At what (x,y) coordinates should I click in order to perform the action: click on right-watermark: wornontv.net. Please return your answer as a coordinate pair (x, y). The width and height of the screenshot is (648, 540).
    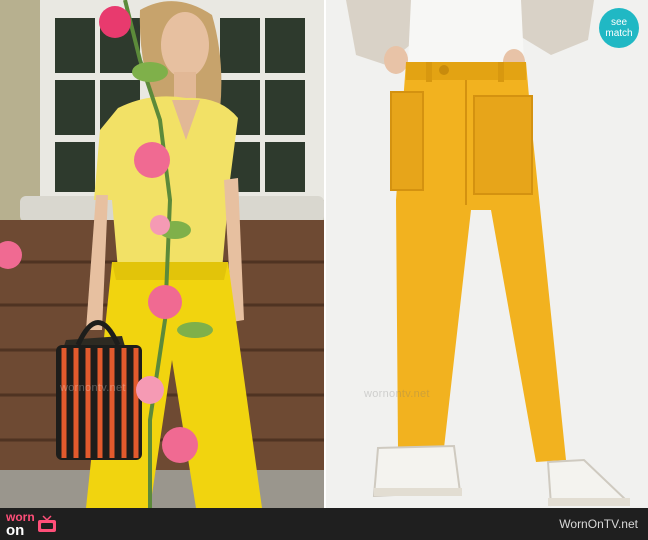
    Looking at the image, I should click on (397, 394).